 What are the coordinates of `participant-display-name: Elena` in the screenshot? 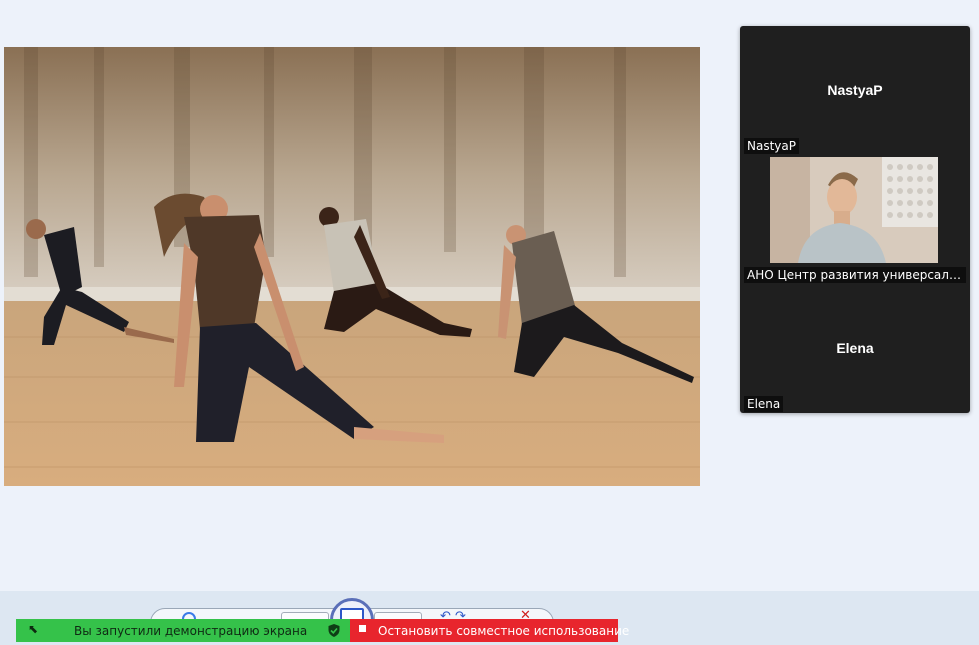 It's located at (855, 348).